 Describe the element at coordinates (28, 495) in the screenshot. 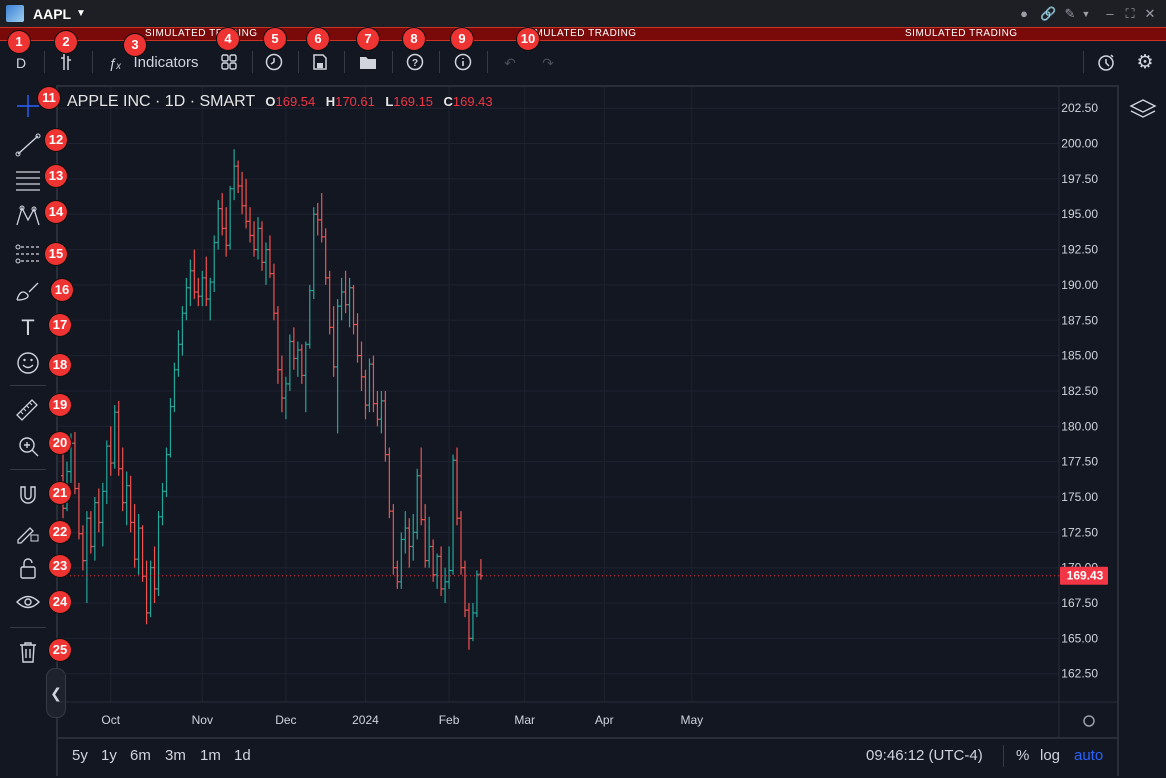

I see `magnet-tool` at that location.